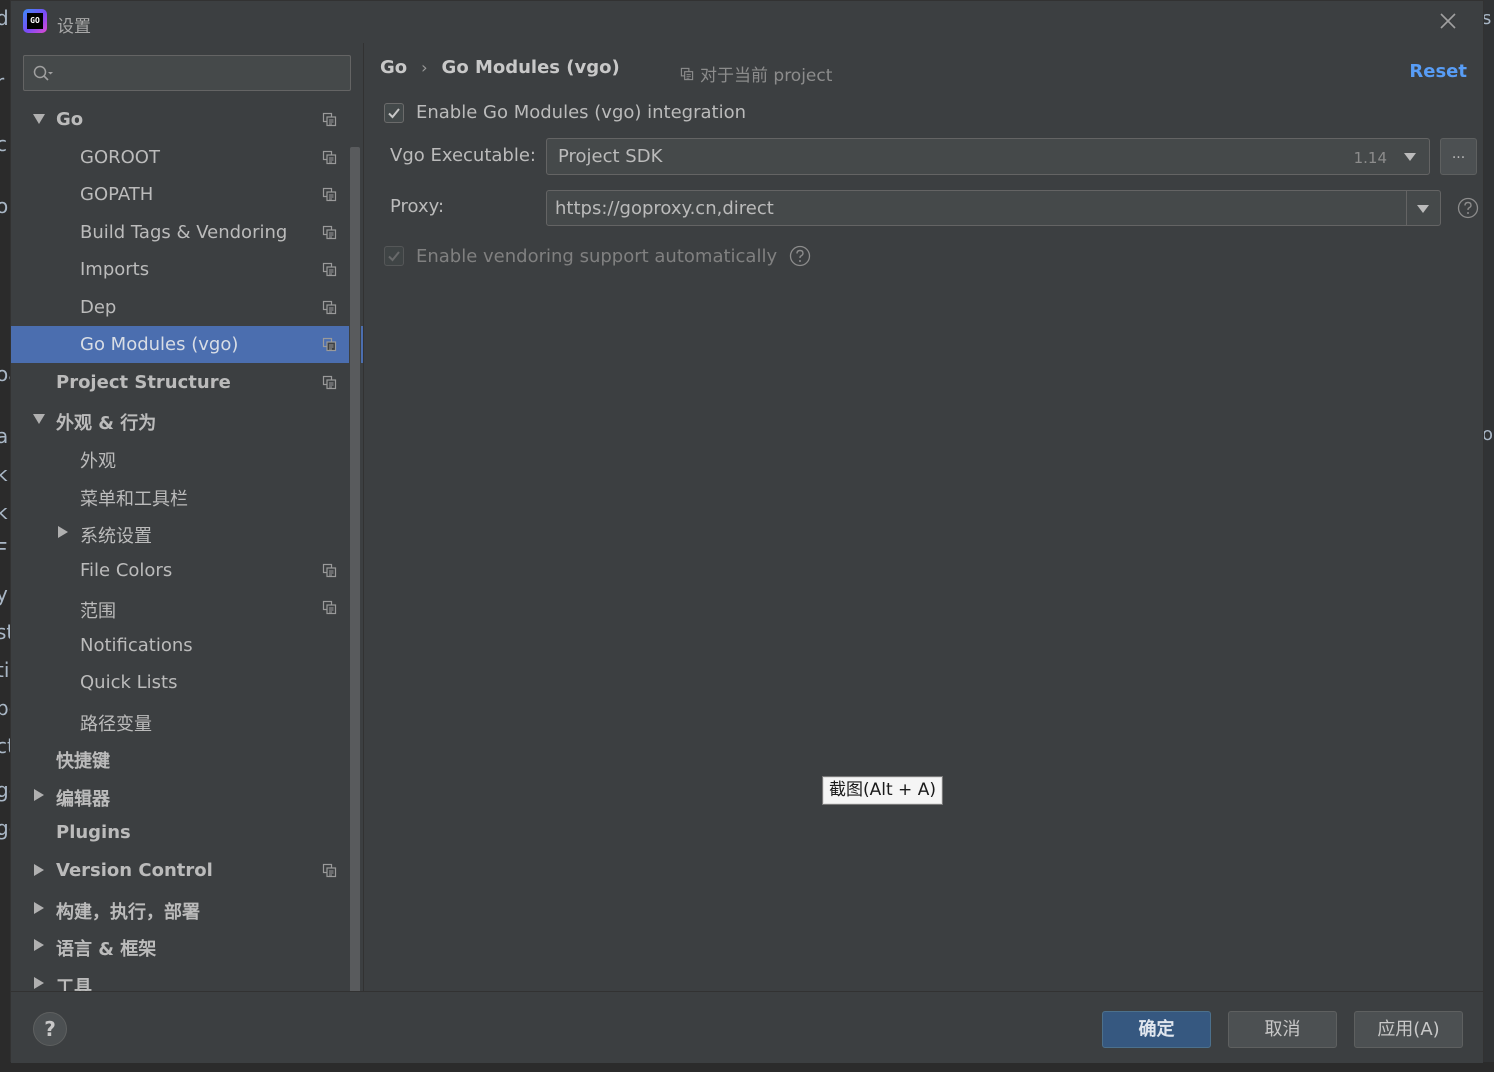 This screenshot has height=1072, width=1494. I want to click on tree-item-build-tags-vendoring: Build Tags & Vendoring, so click(187, 232).